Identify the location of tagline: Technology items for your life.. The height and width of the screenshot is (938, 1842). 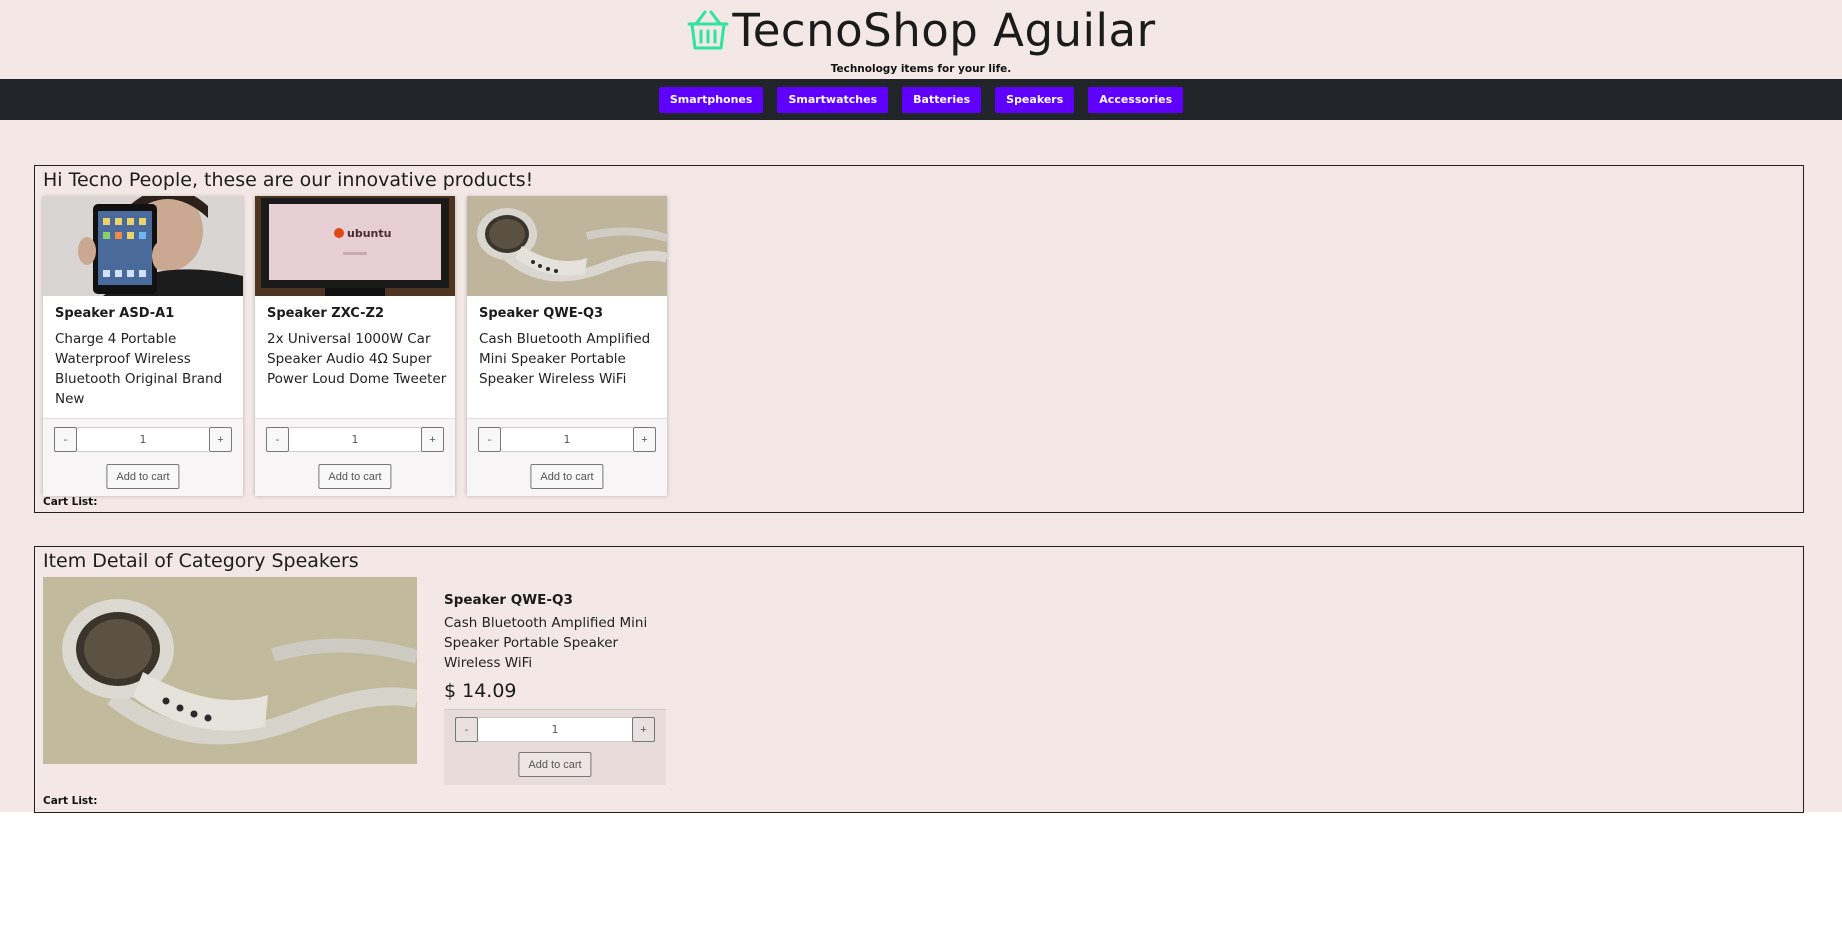
(921, 69).